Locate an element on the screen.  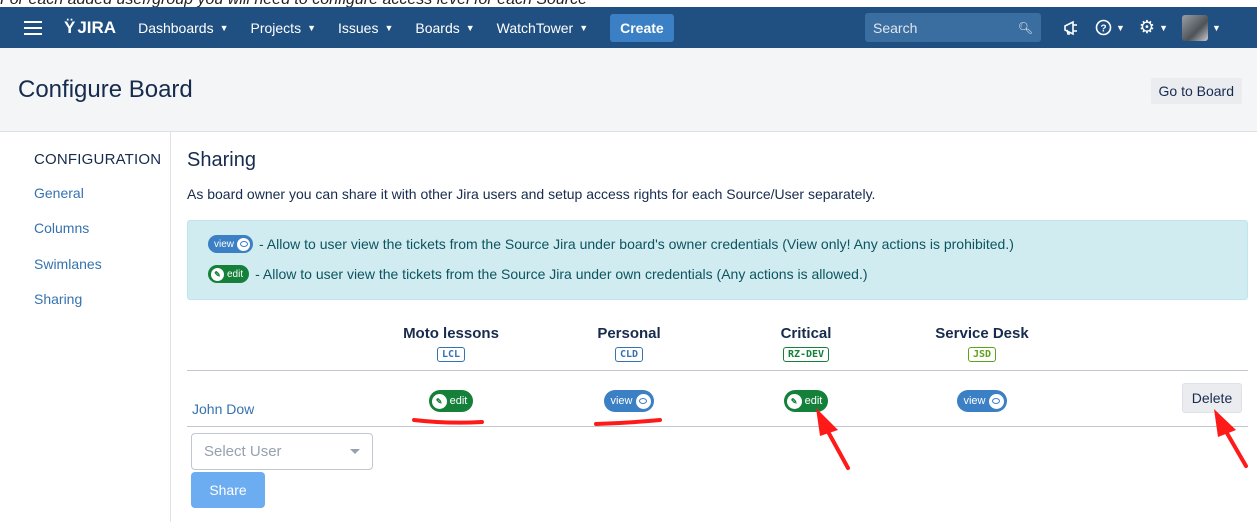
nav-dashboards: Dashboards ▼ is located at coordinates (183, 28).